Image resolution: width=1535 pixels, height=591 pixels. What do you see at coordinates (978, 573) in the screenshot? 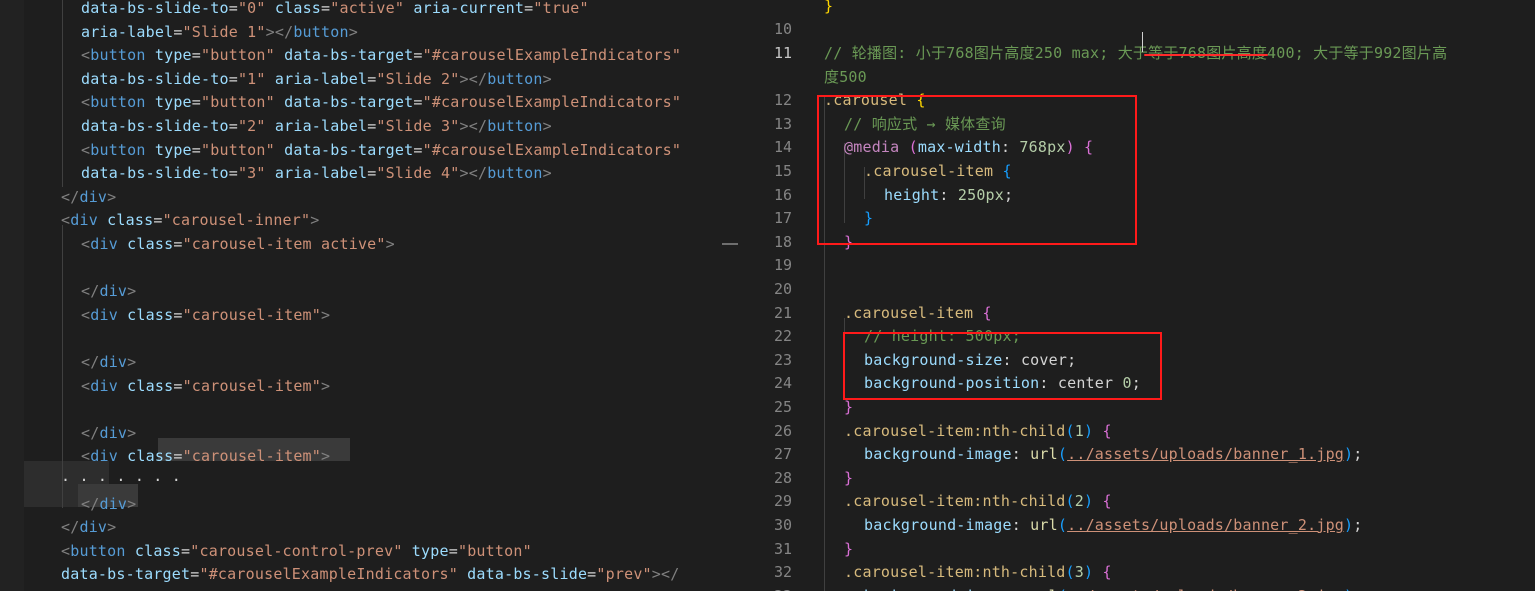
I see `code-line: .carousel-item:nth-child(3) {` at bounding box center [978, 573].